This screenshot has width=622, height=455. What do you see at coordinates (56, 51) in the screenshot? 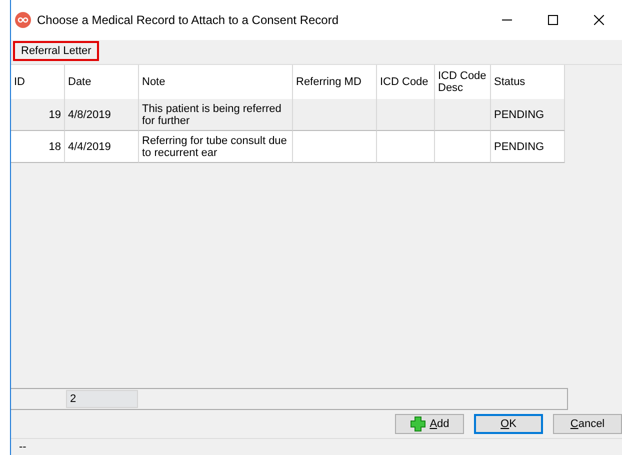
I see `tab: Referral Letter` at bounding box center [56, 51].